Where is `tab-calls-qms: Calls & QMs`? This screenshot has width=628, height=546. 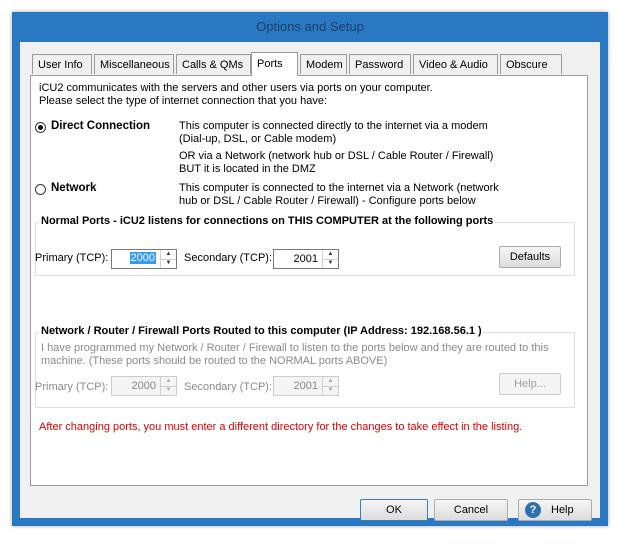 tab-calls-qms: Calls & QMs is located at coordinates (213, 64).